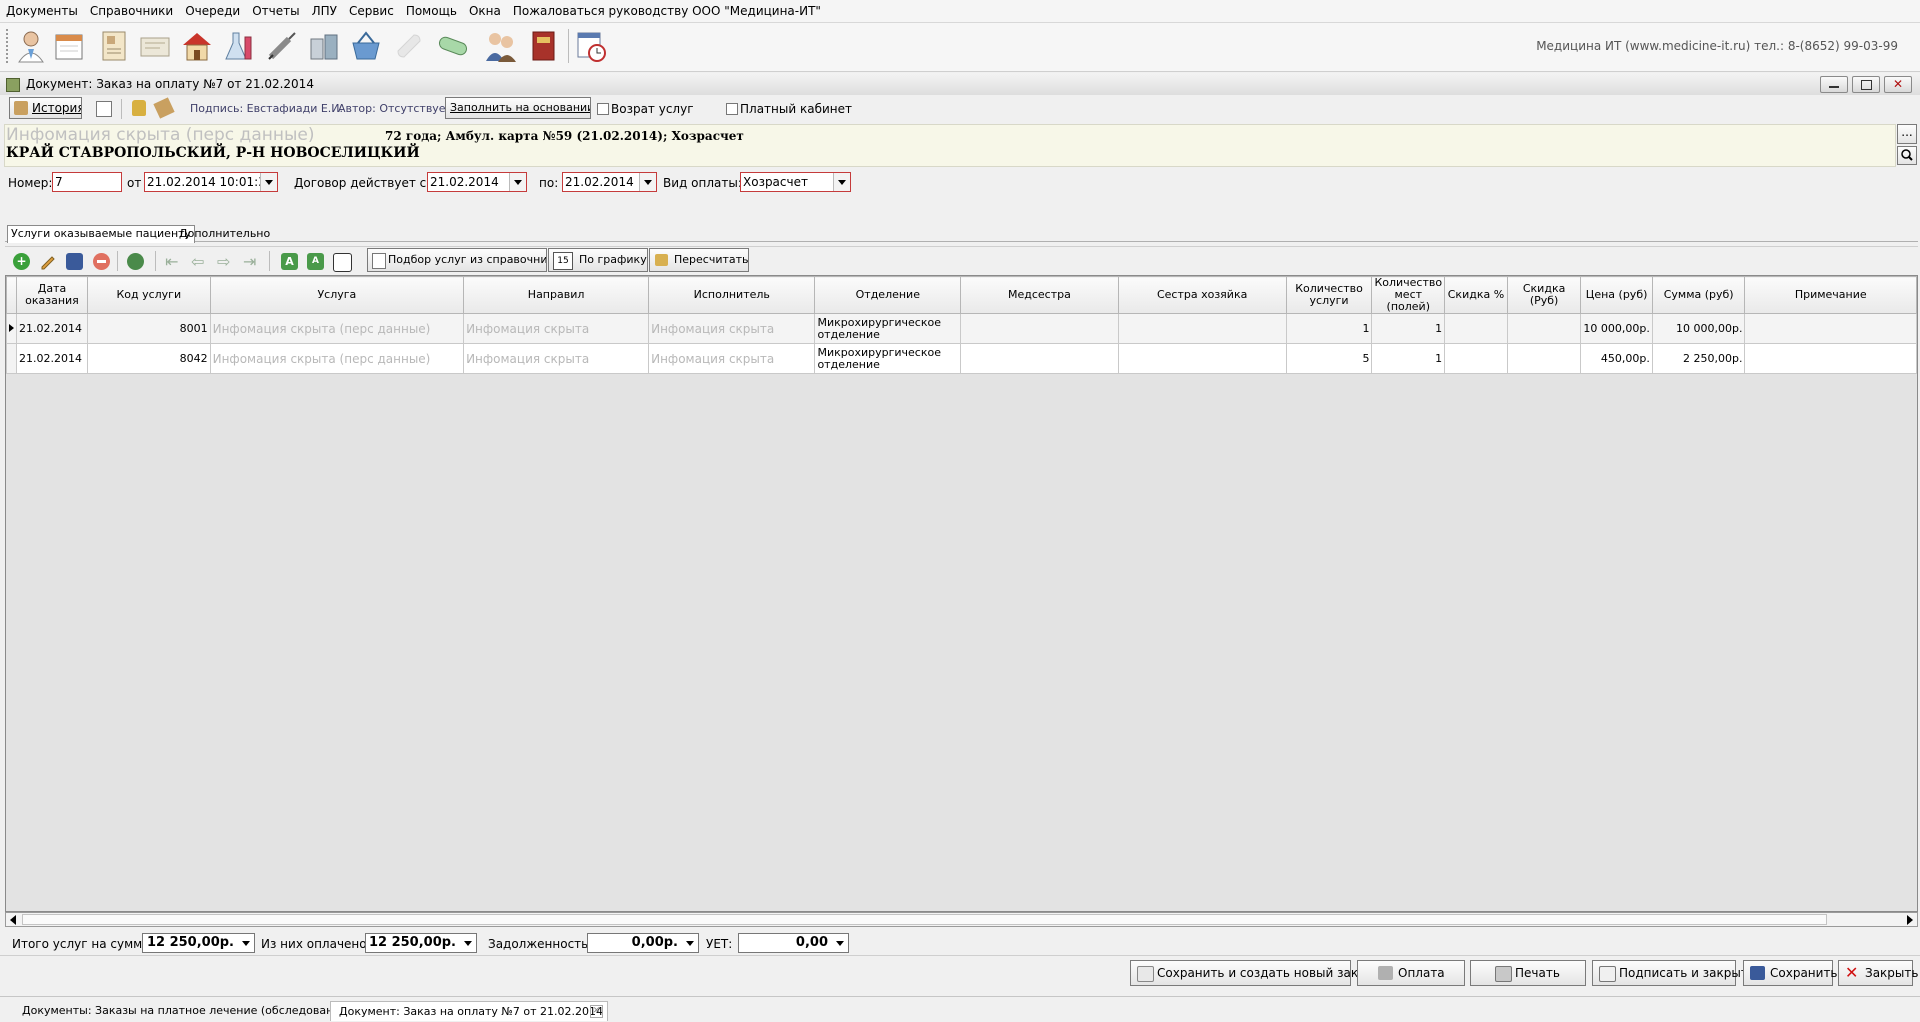 The height and width of the screenshot is (1022, 1920). What do you see at coordinates (114, 46) in the screenshot?
I see `patient-card-icon` at bounding box center [114, 46].